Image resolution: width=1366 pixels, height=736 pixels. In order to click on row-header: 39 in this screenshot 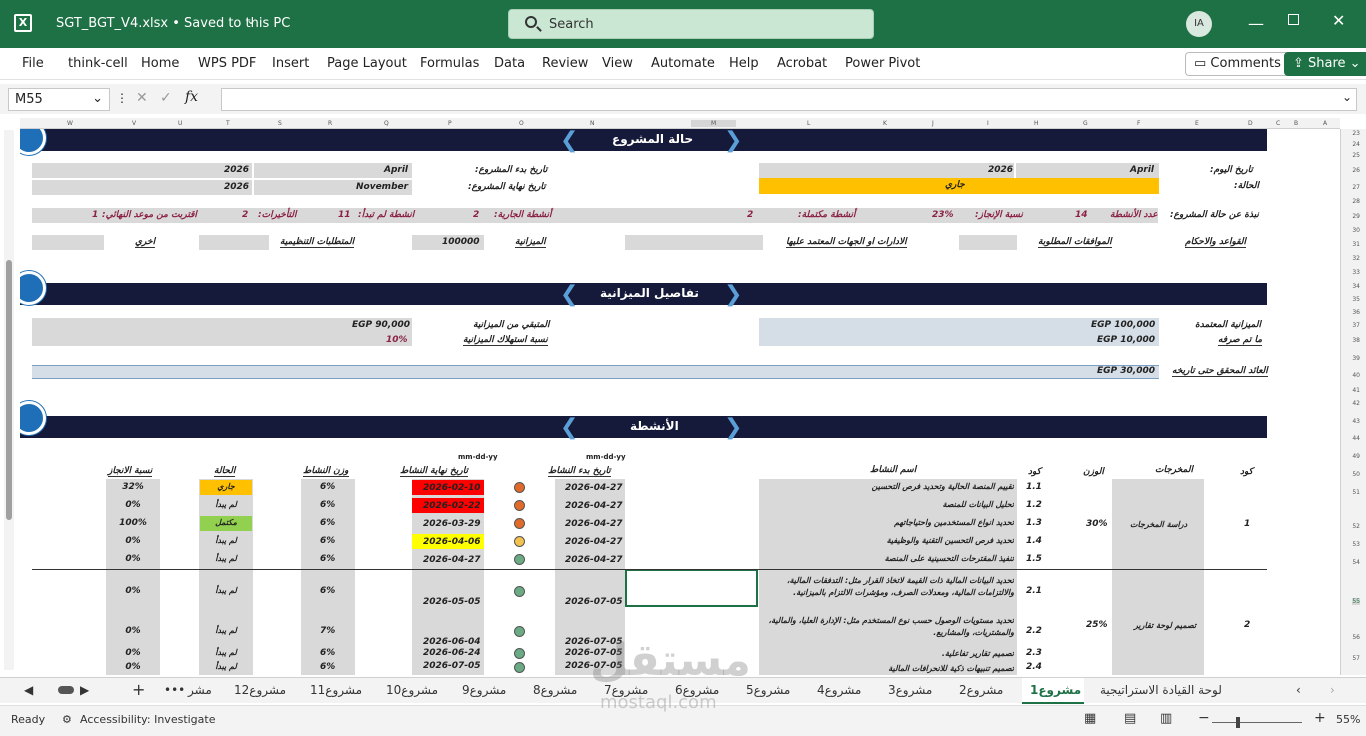, I will do `click(1356, 358)`.